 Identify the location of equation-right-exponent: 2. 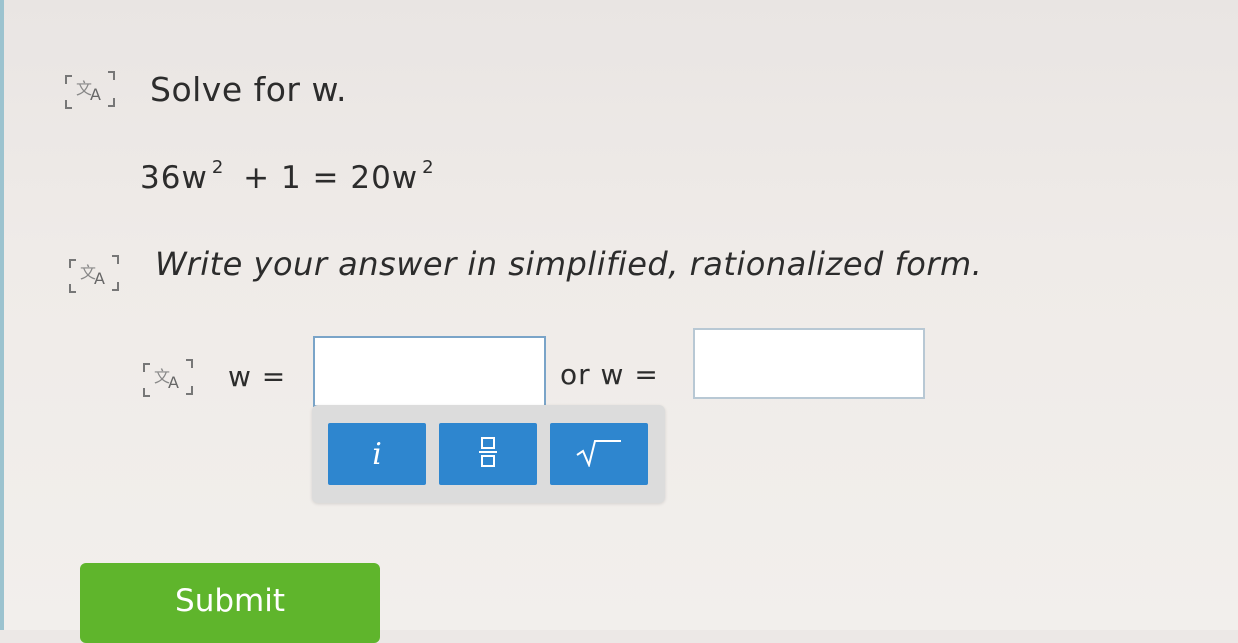
(428, 167).